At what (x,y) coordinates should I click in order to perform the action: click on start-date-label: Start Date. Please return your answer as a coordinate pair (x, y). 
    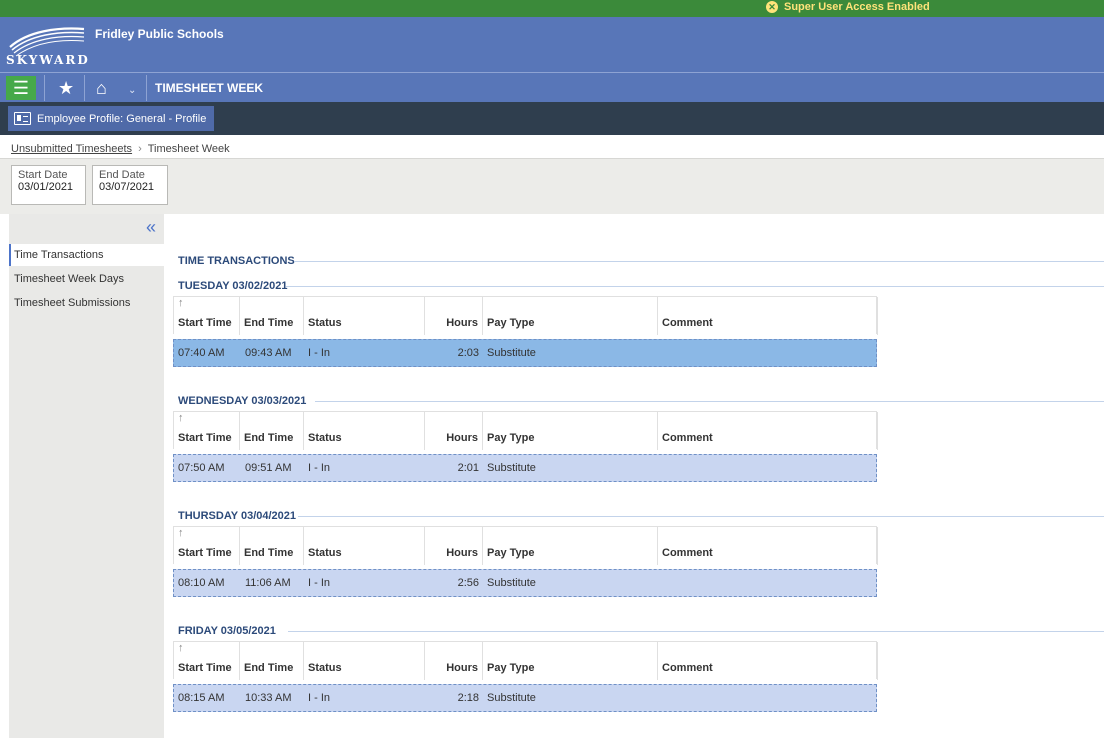
    Looking at the image, I should click on (43, 175).